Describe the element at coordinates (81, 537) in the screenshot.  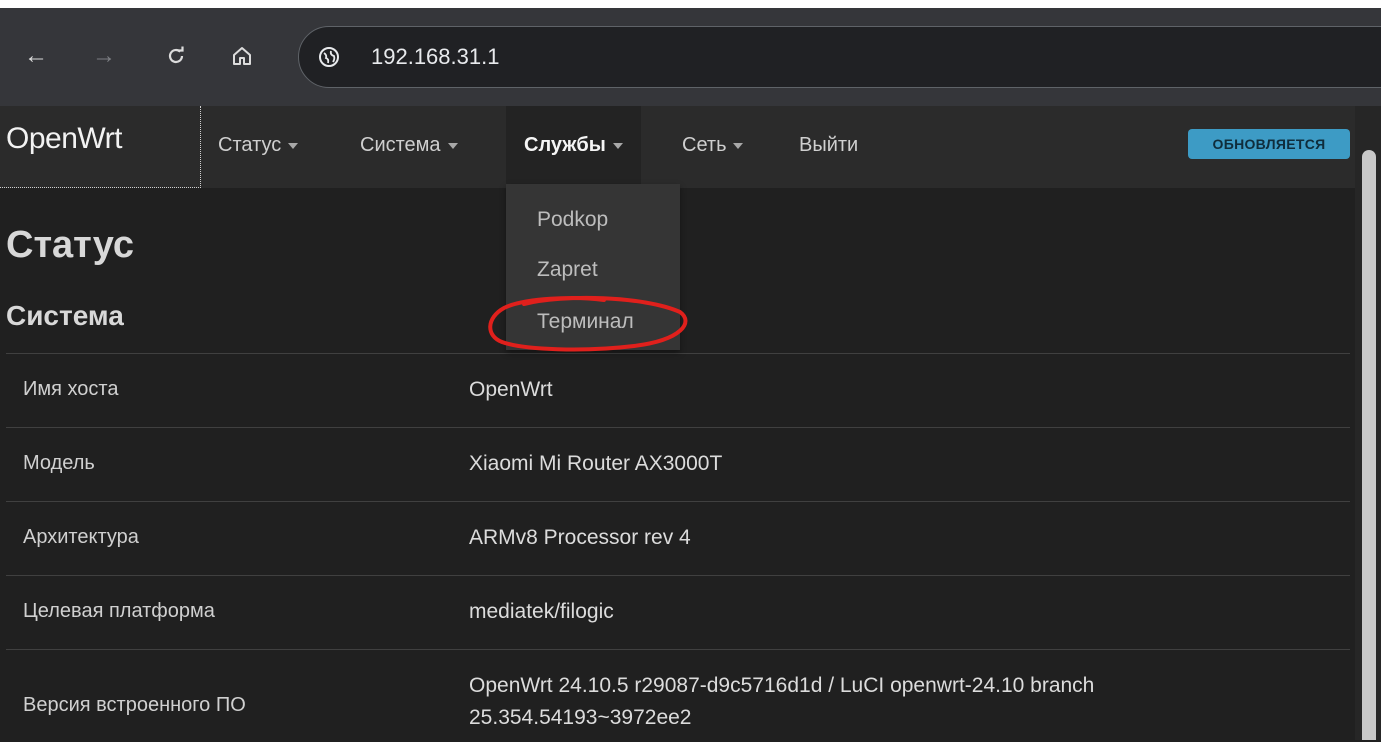
I see `row-label: Архитектура` at that location.